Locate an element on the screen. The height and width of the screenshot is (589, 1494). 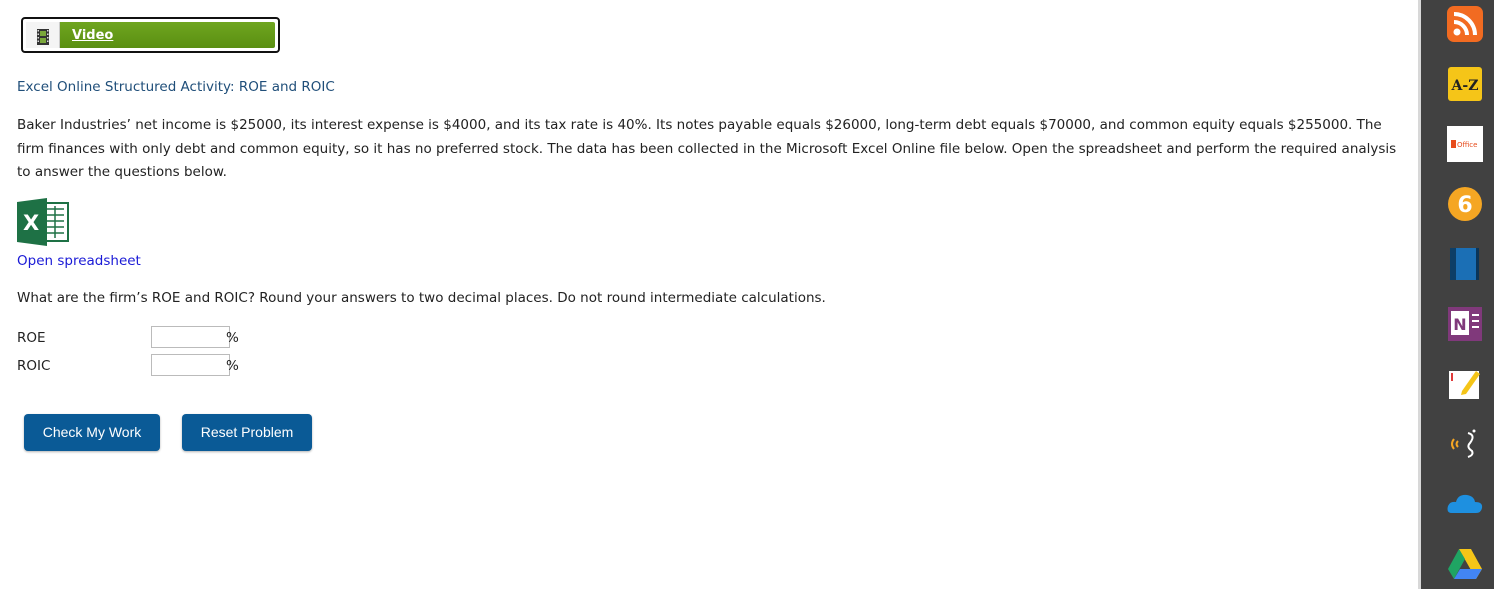
film-icon is located at coordinates (43, 37).